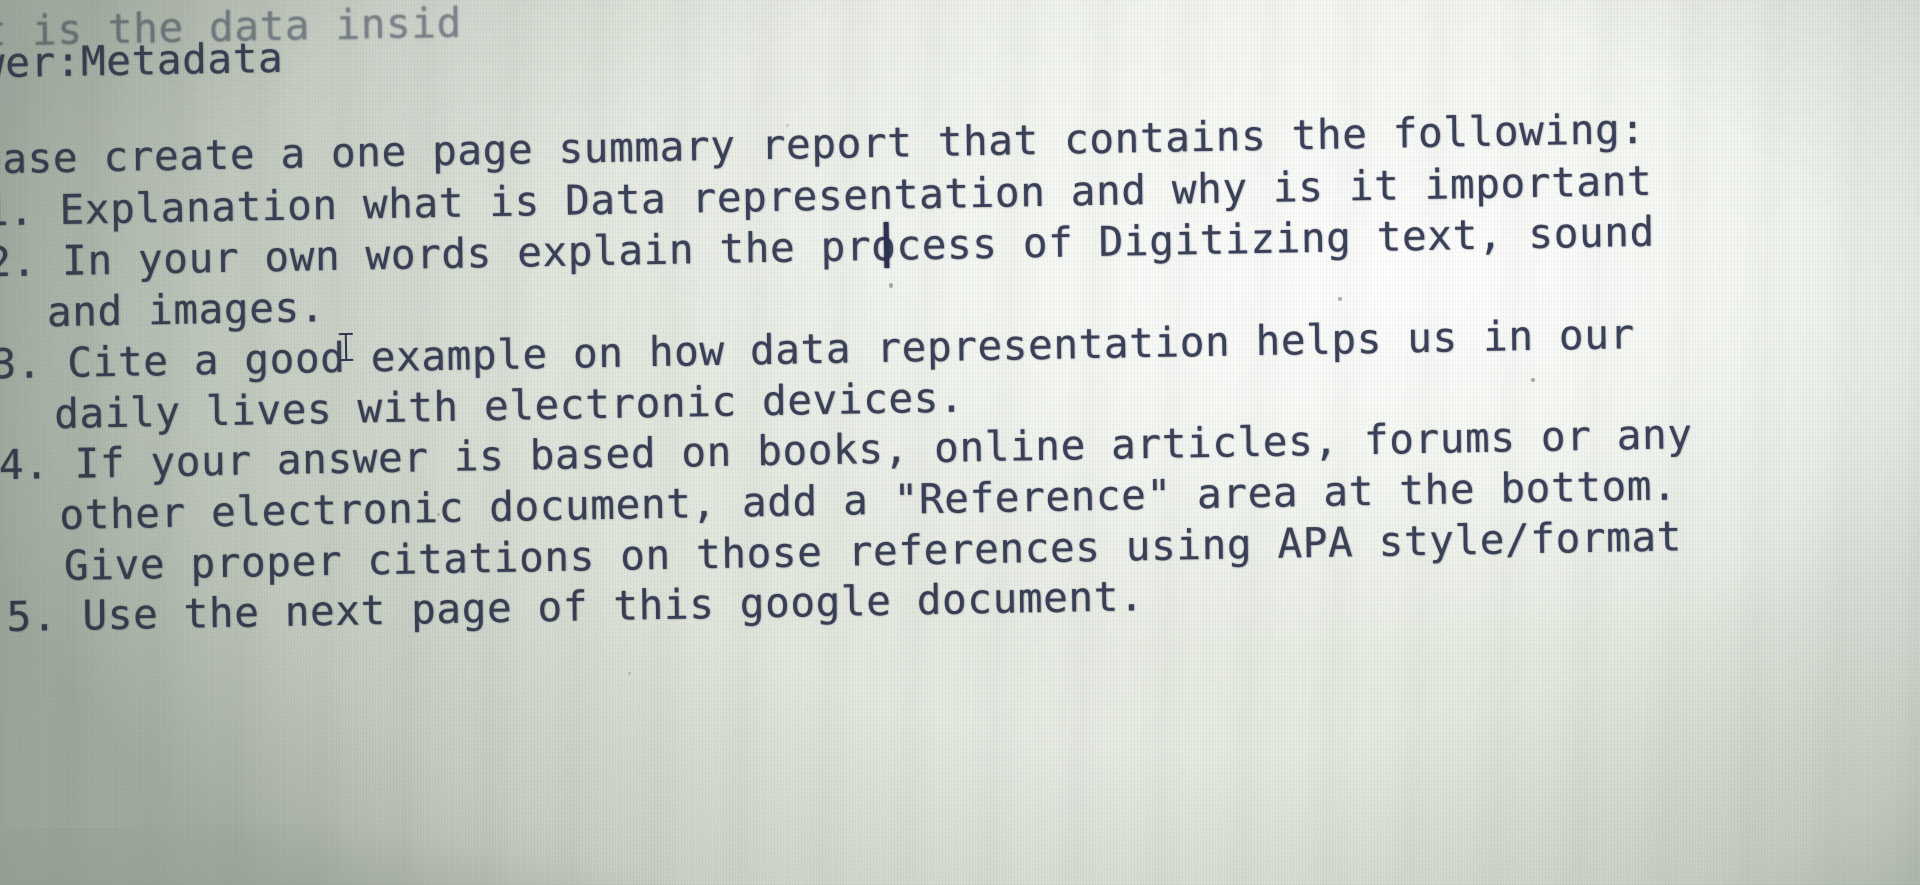 The width and height of the screenshot is (1920, 885). I want to click on document-line-answer-metadata: wer:Metadata, so click(142, 60).